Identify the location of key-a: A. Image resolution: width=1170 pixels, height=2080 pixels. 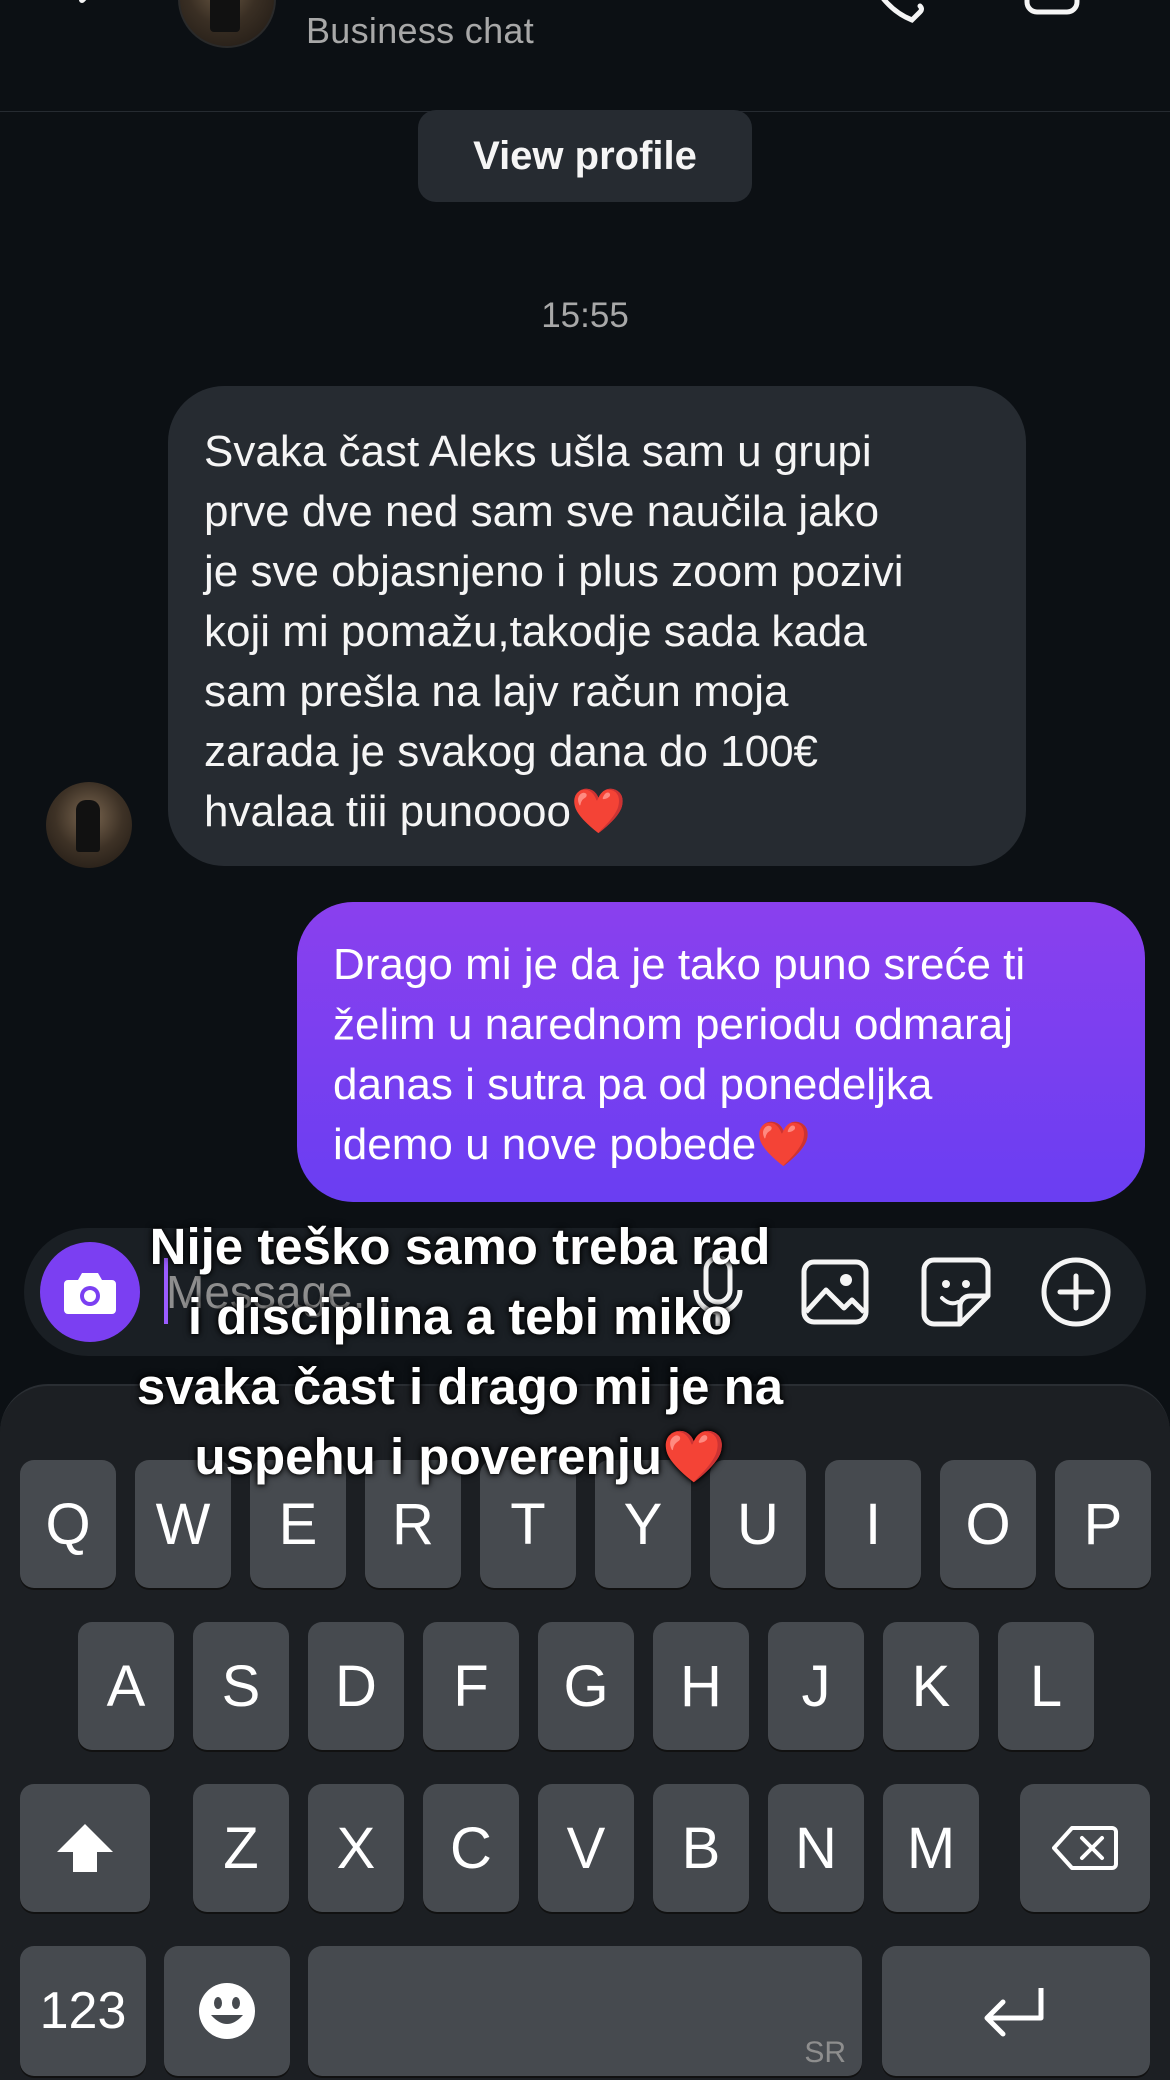
(126, 1686).